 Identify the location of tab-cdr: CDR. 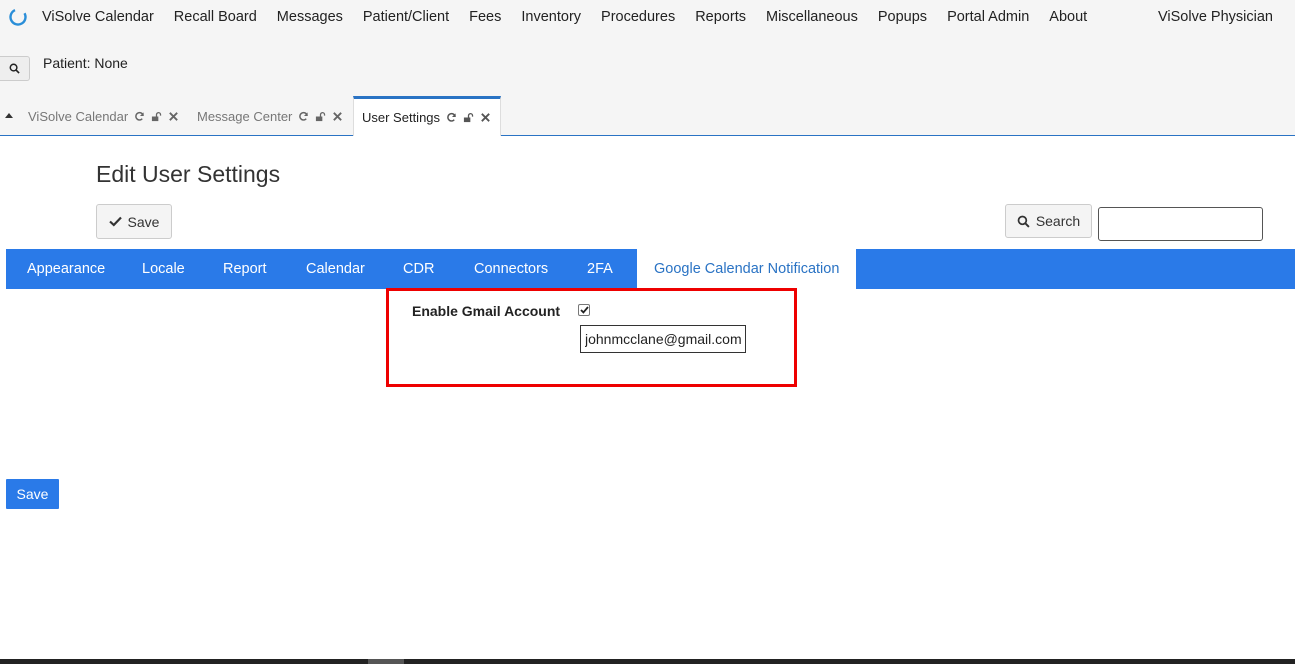
(418, 269).